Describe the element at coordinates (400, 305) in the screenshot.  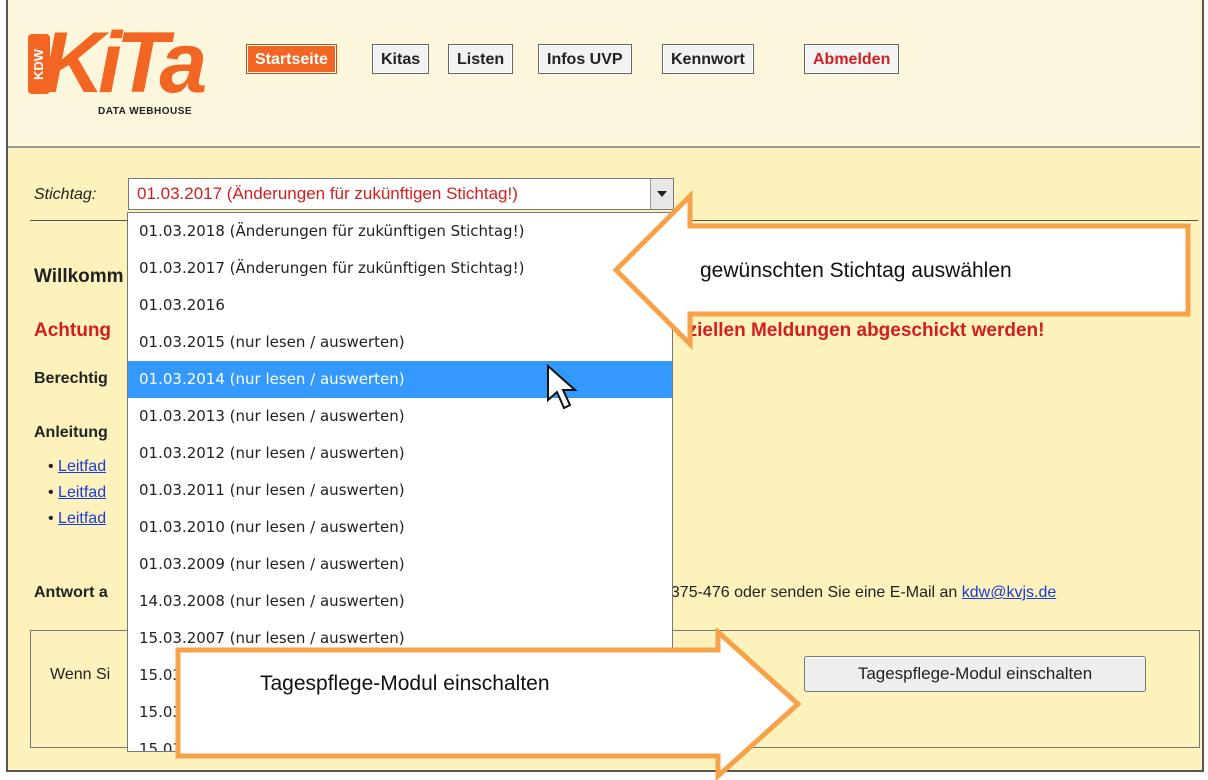
I see `dropdown-option: 01.03.2016` at that location.